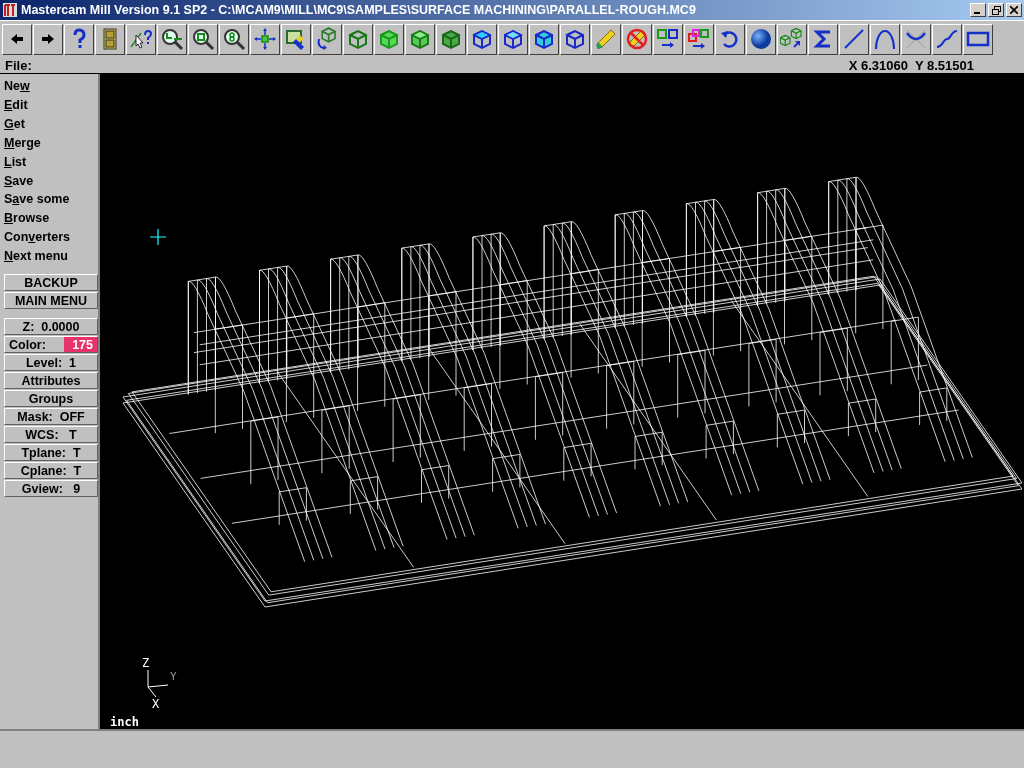 This screenshot has width=1024, height=768. What do you see at coordinates (51, 399) in the screenshot?
I see `setting-button: Groups` at bounding box center [51, 399].